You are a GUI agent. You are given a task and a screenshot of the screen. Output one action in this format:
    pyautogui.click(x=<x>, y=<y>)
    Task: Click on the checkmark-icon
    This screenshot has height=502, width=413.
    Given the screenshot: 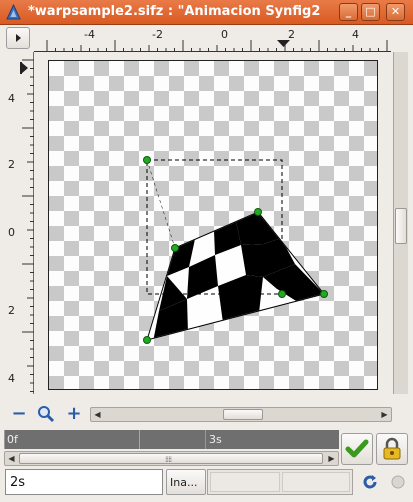 What is the action you would take?
    pyautogui.click(x=357, y=448)
    